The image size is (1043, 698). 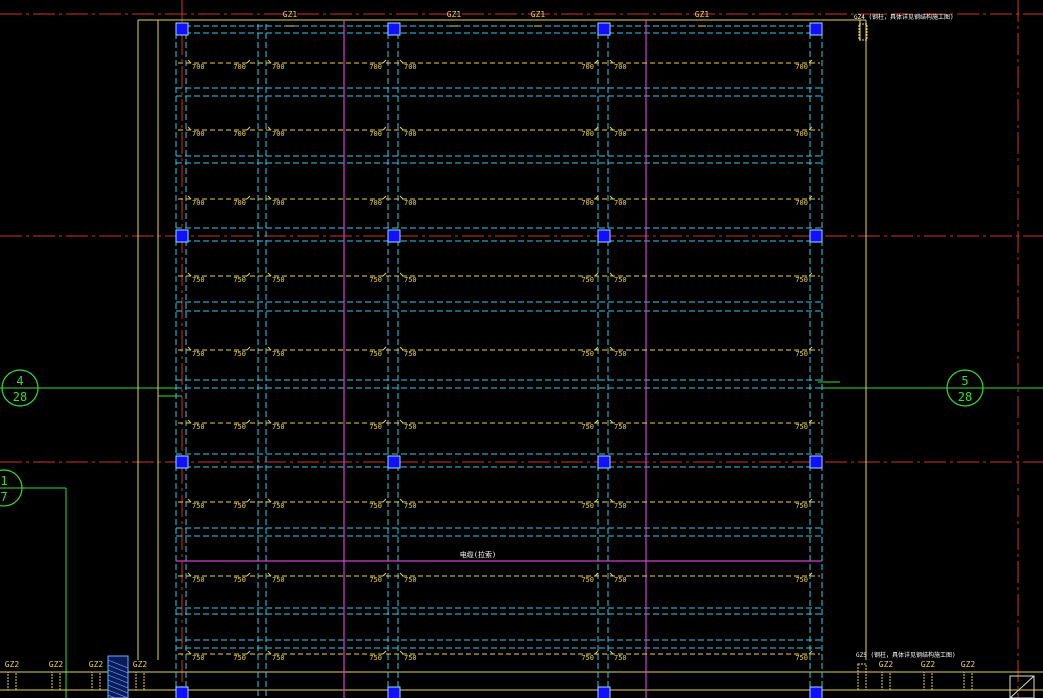 What do you see at coordinates (278, 280) in the screenshot?
I see `lower-dimension-0-1a: 750` at bounding box center [278, 280].